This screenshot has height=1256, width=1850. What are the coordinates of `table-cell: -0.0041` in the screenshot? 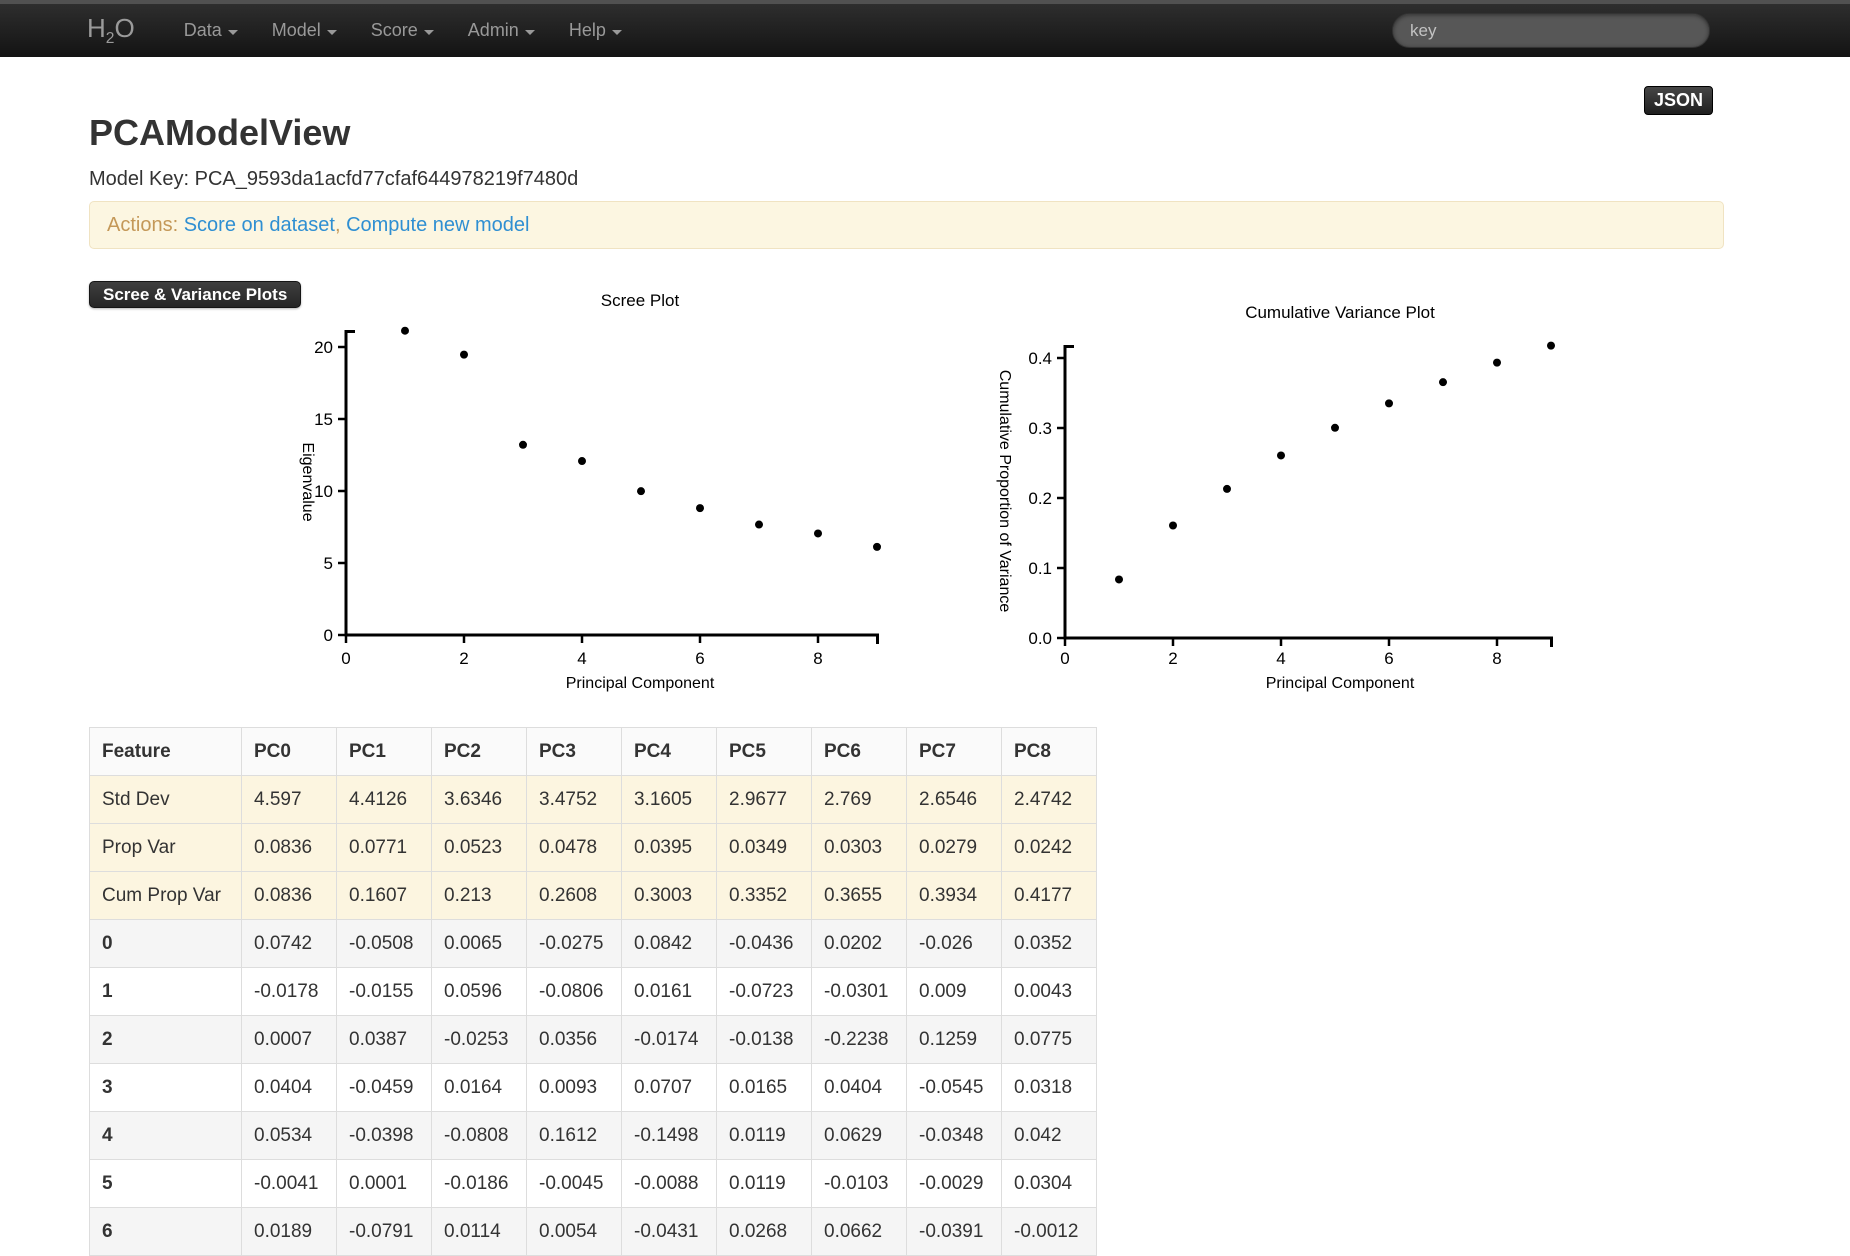 It's located at (289, 1183).